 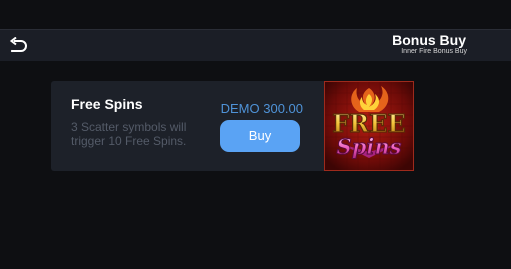 I want to click on header-bar: Bonus Buy Inner Fire Bonus Buy, so click(x=255, y=45).